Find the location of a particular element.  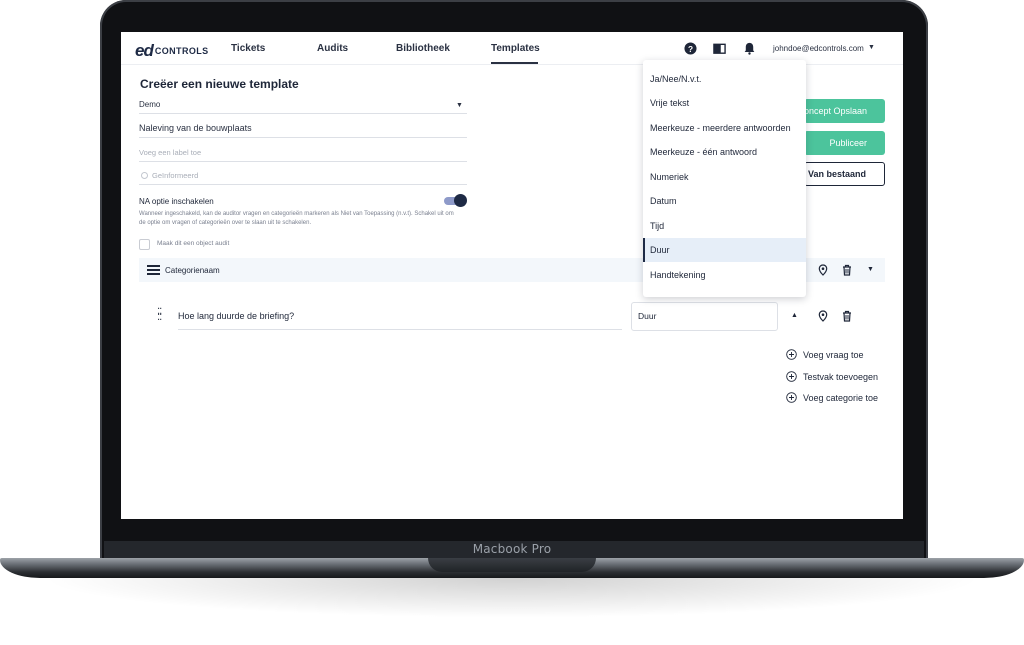

question-input: Hoe lang duurde de briefing? is located at coordinates (236, 316).